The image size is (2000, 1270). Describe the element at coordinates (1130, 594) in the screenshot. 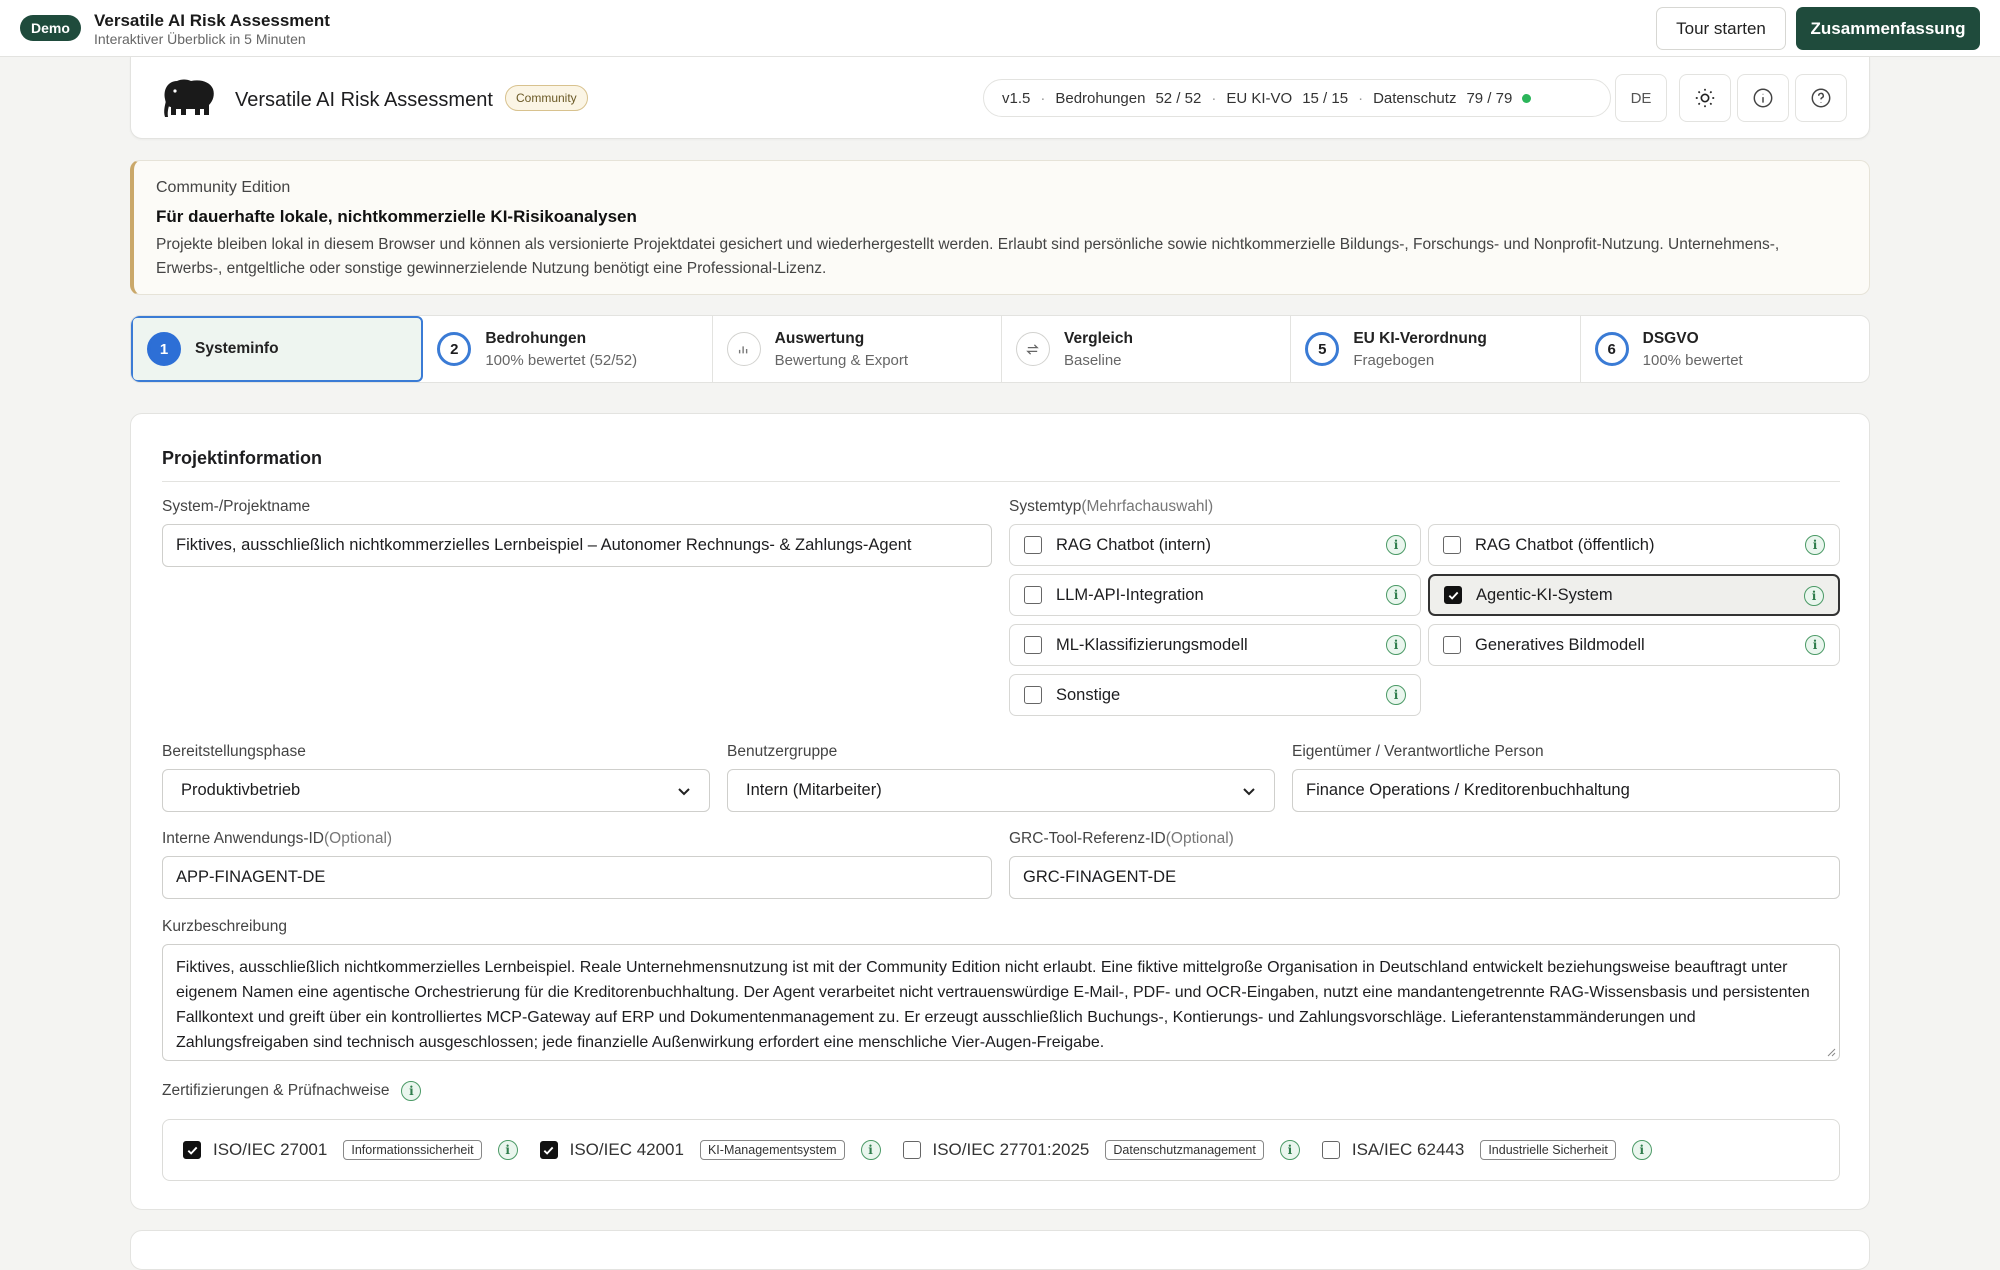

I see `systype-label-text: LLM-API-Integration` at that location.